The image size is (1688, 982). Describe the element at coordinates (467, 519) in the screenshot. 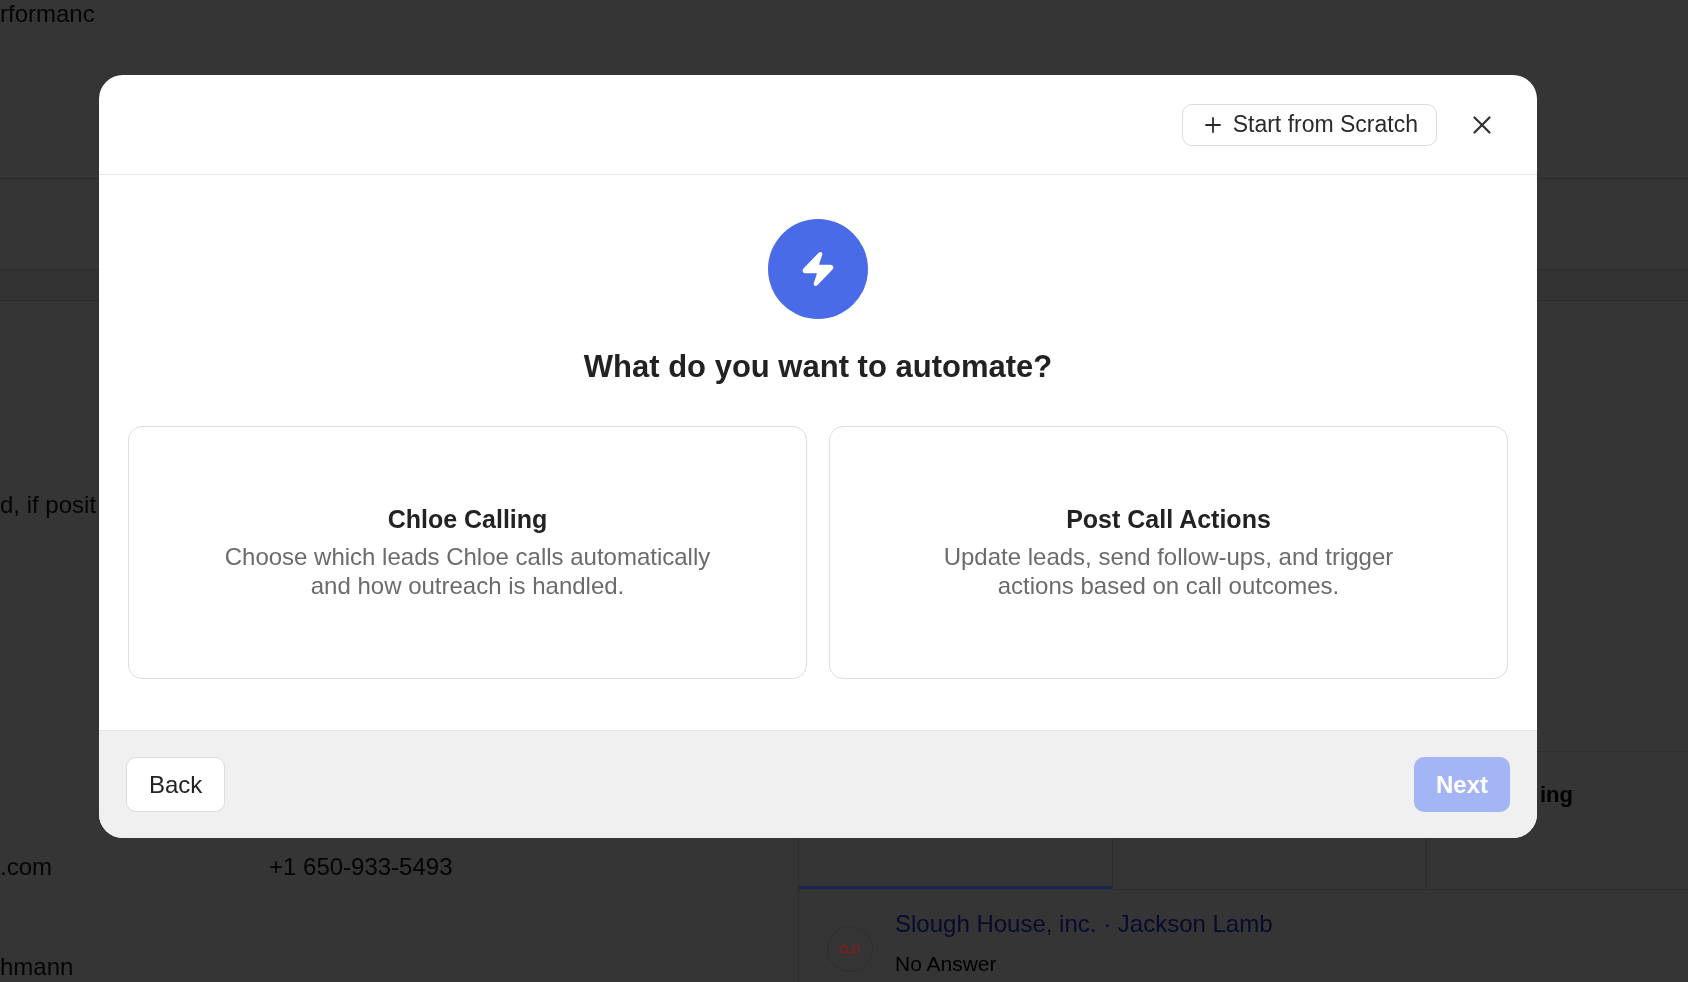

I see `option-title: Chloe Calling` at that location.